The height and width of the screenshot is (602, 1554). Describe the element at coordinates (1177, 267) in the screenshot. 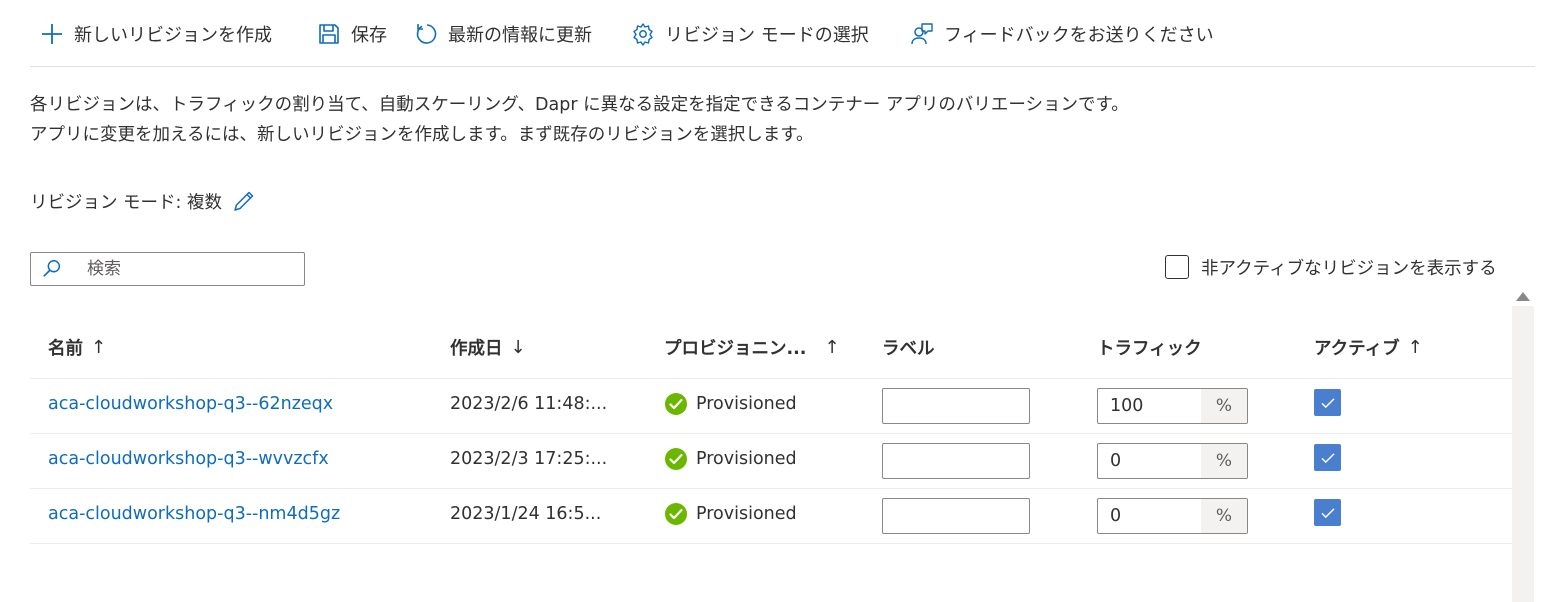

I see `show-inactive-checkbox` at that location.